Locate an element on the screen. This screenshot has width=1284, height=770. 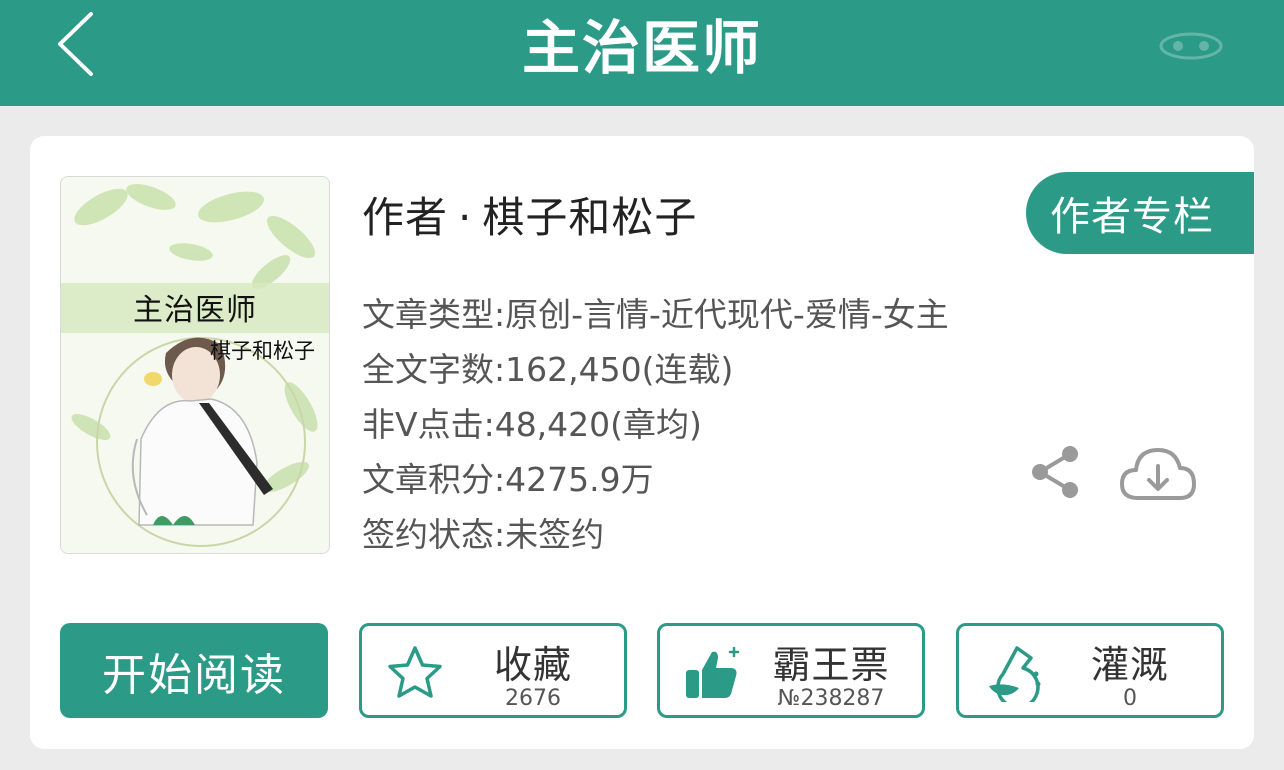
meta-score: 文章积分:4275.9万 is located at coordinates (508, 479).